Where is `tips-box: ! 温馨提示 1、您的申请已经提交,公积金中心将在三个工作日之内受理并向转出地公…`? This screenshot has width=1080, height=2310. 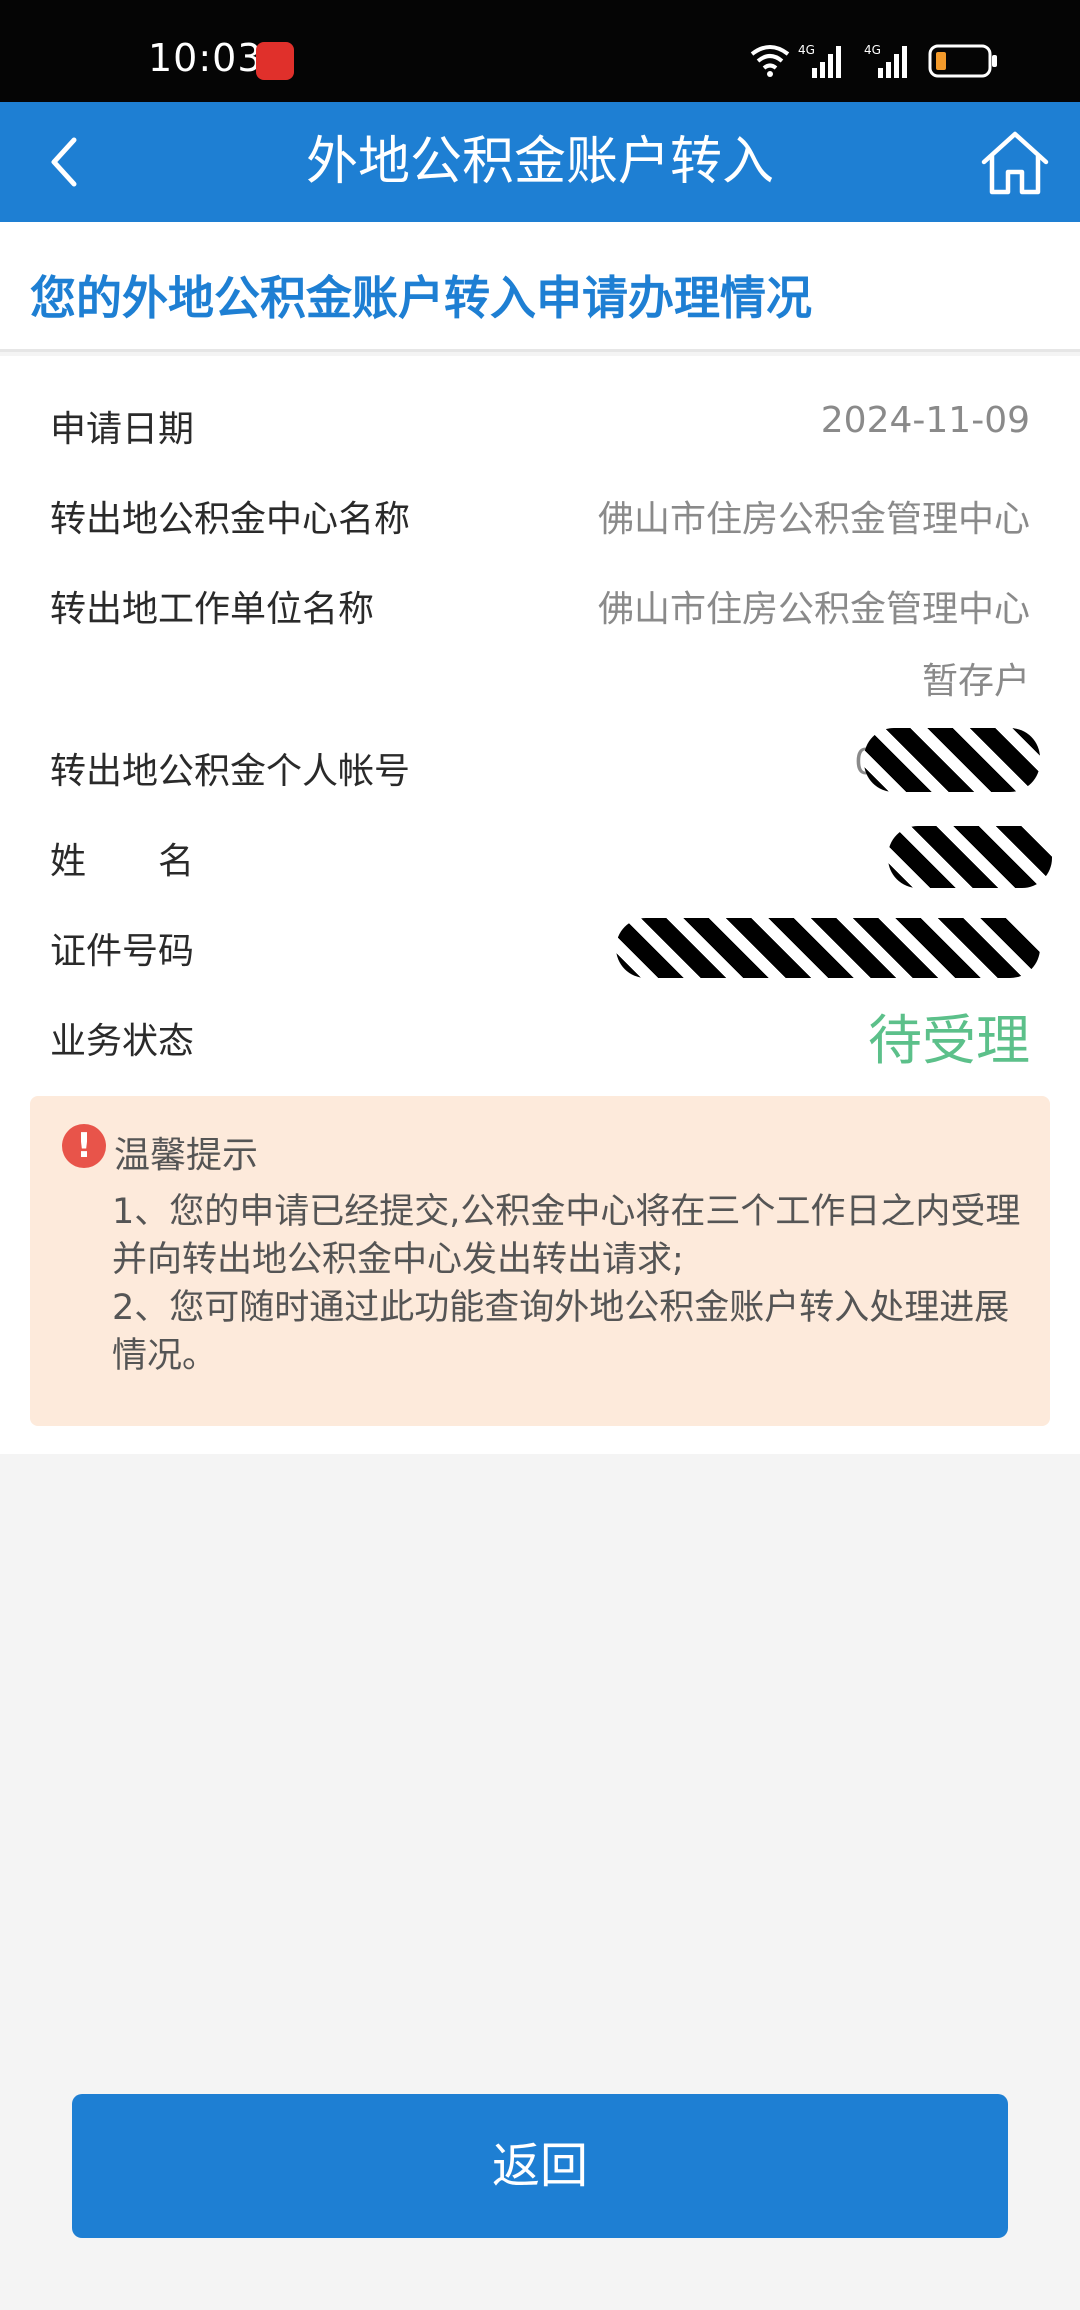 tips-box: ! 温馨提示 1、您的申请已经提交,公积金中心将在三个工作日之内受理并向转出地公… is located at coordinates (540, 1261).